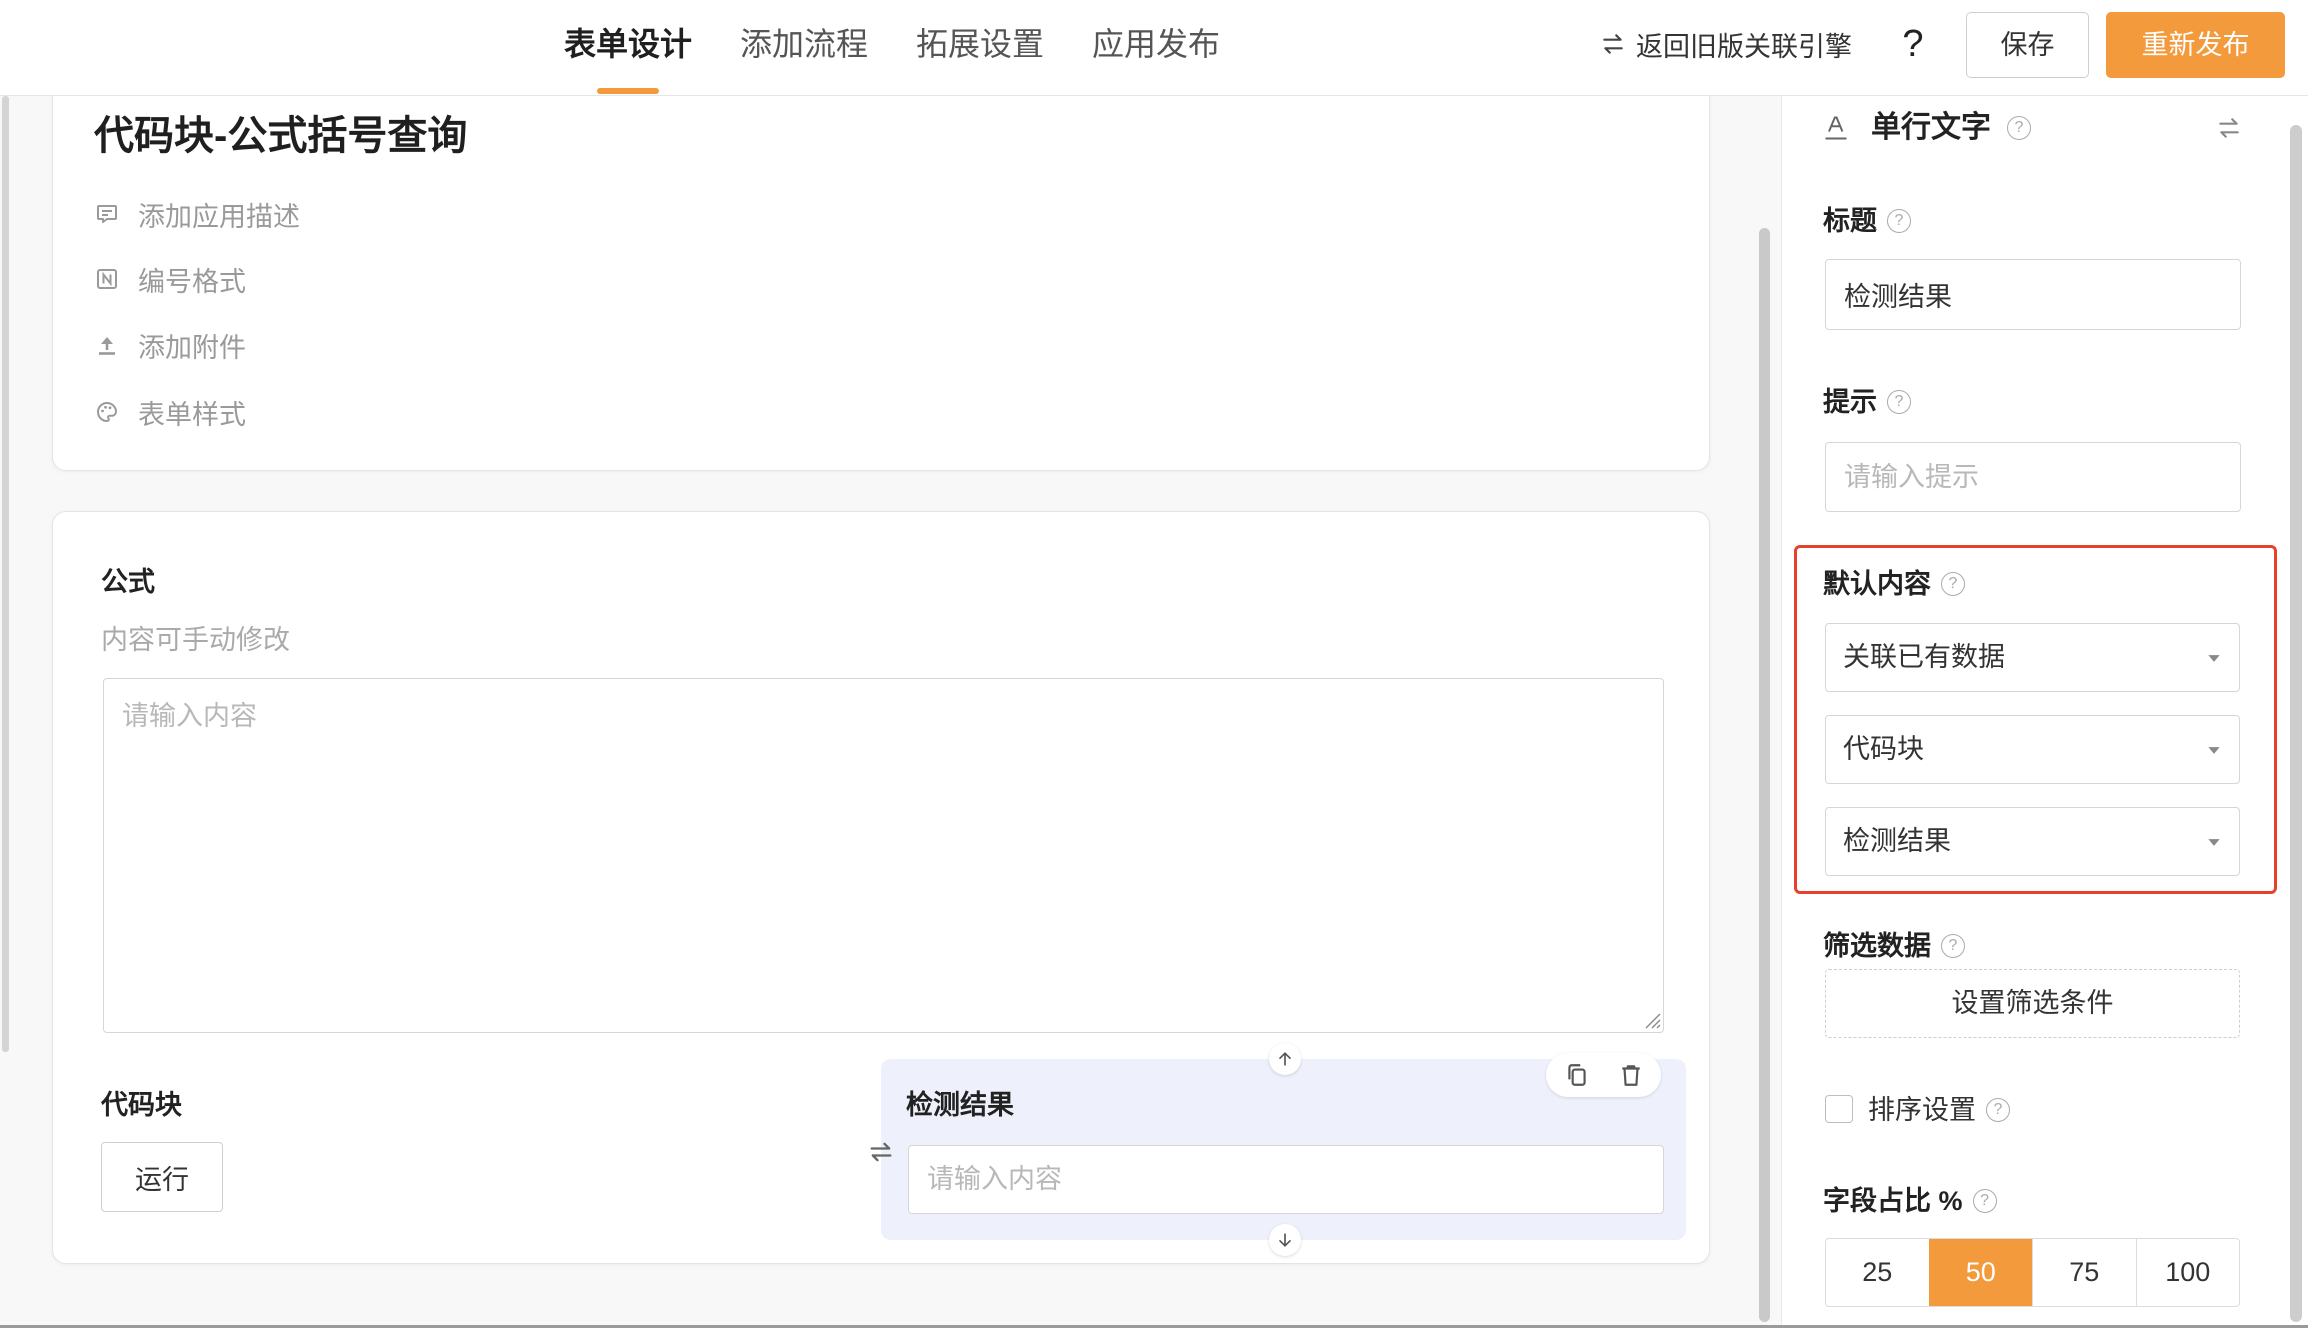 The image size is (2308, 1328). What do you see at coordinates (2084, 1272) in the screenshot?
I see `width-option-75: 75` at bounding box center [2084, 1272].